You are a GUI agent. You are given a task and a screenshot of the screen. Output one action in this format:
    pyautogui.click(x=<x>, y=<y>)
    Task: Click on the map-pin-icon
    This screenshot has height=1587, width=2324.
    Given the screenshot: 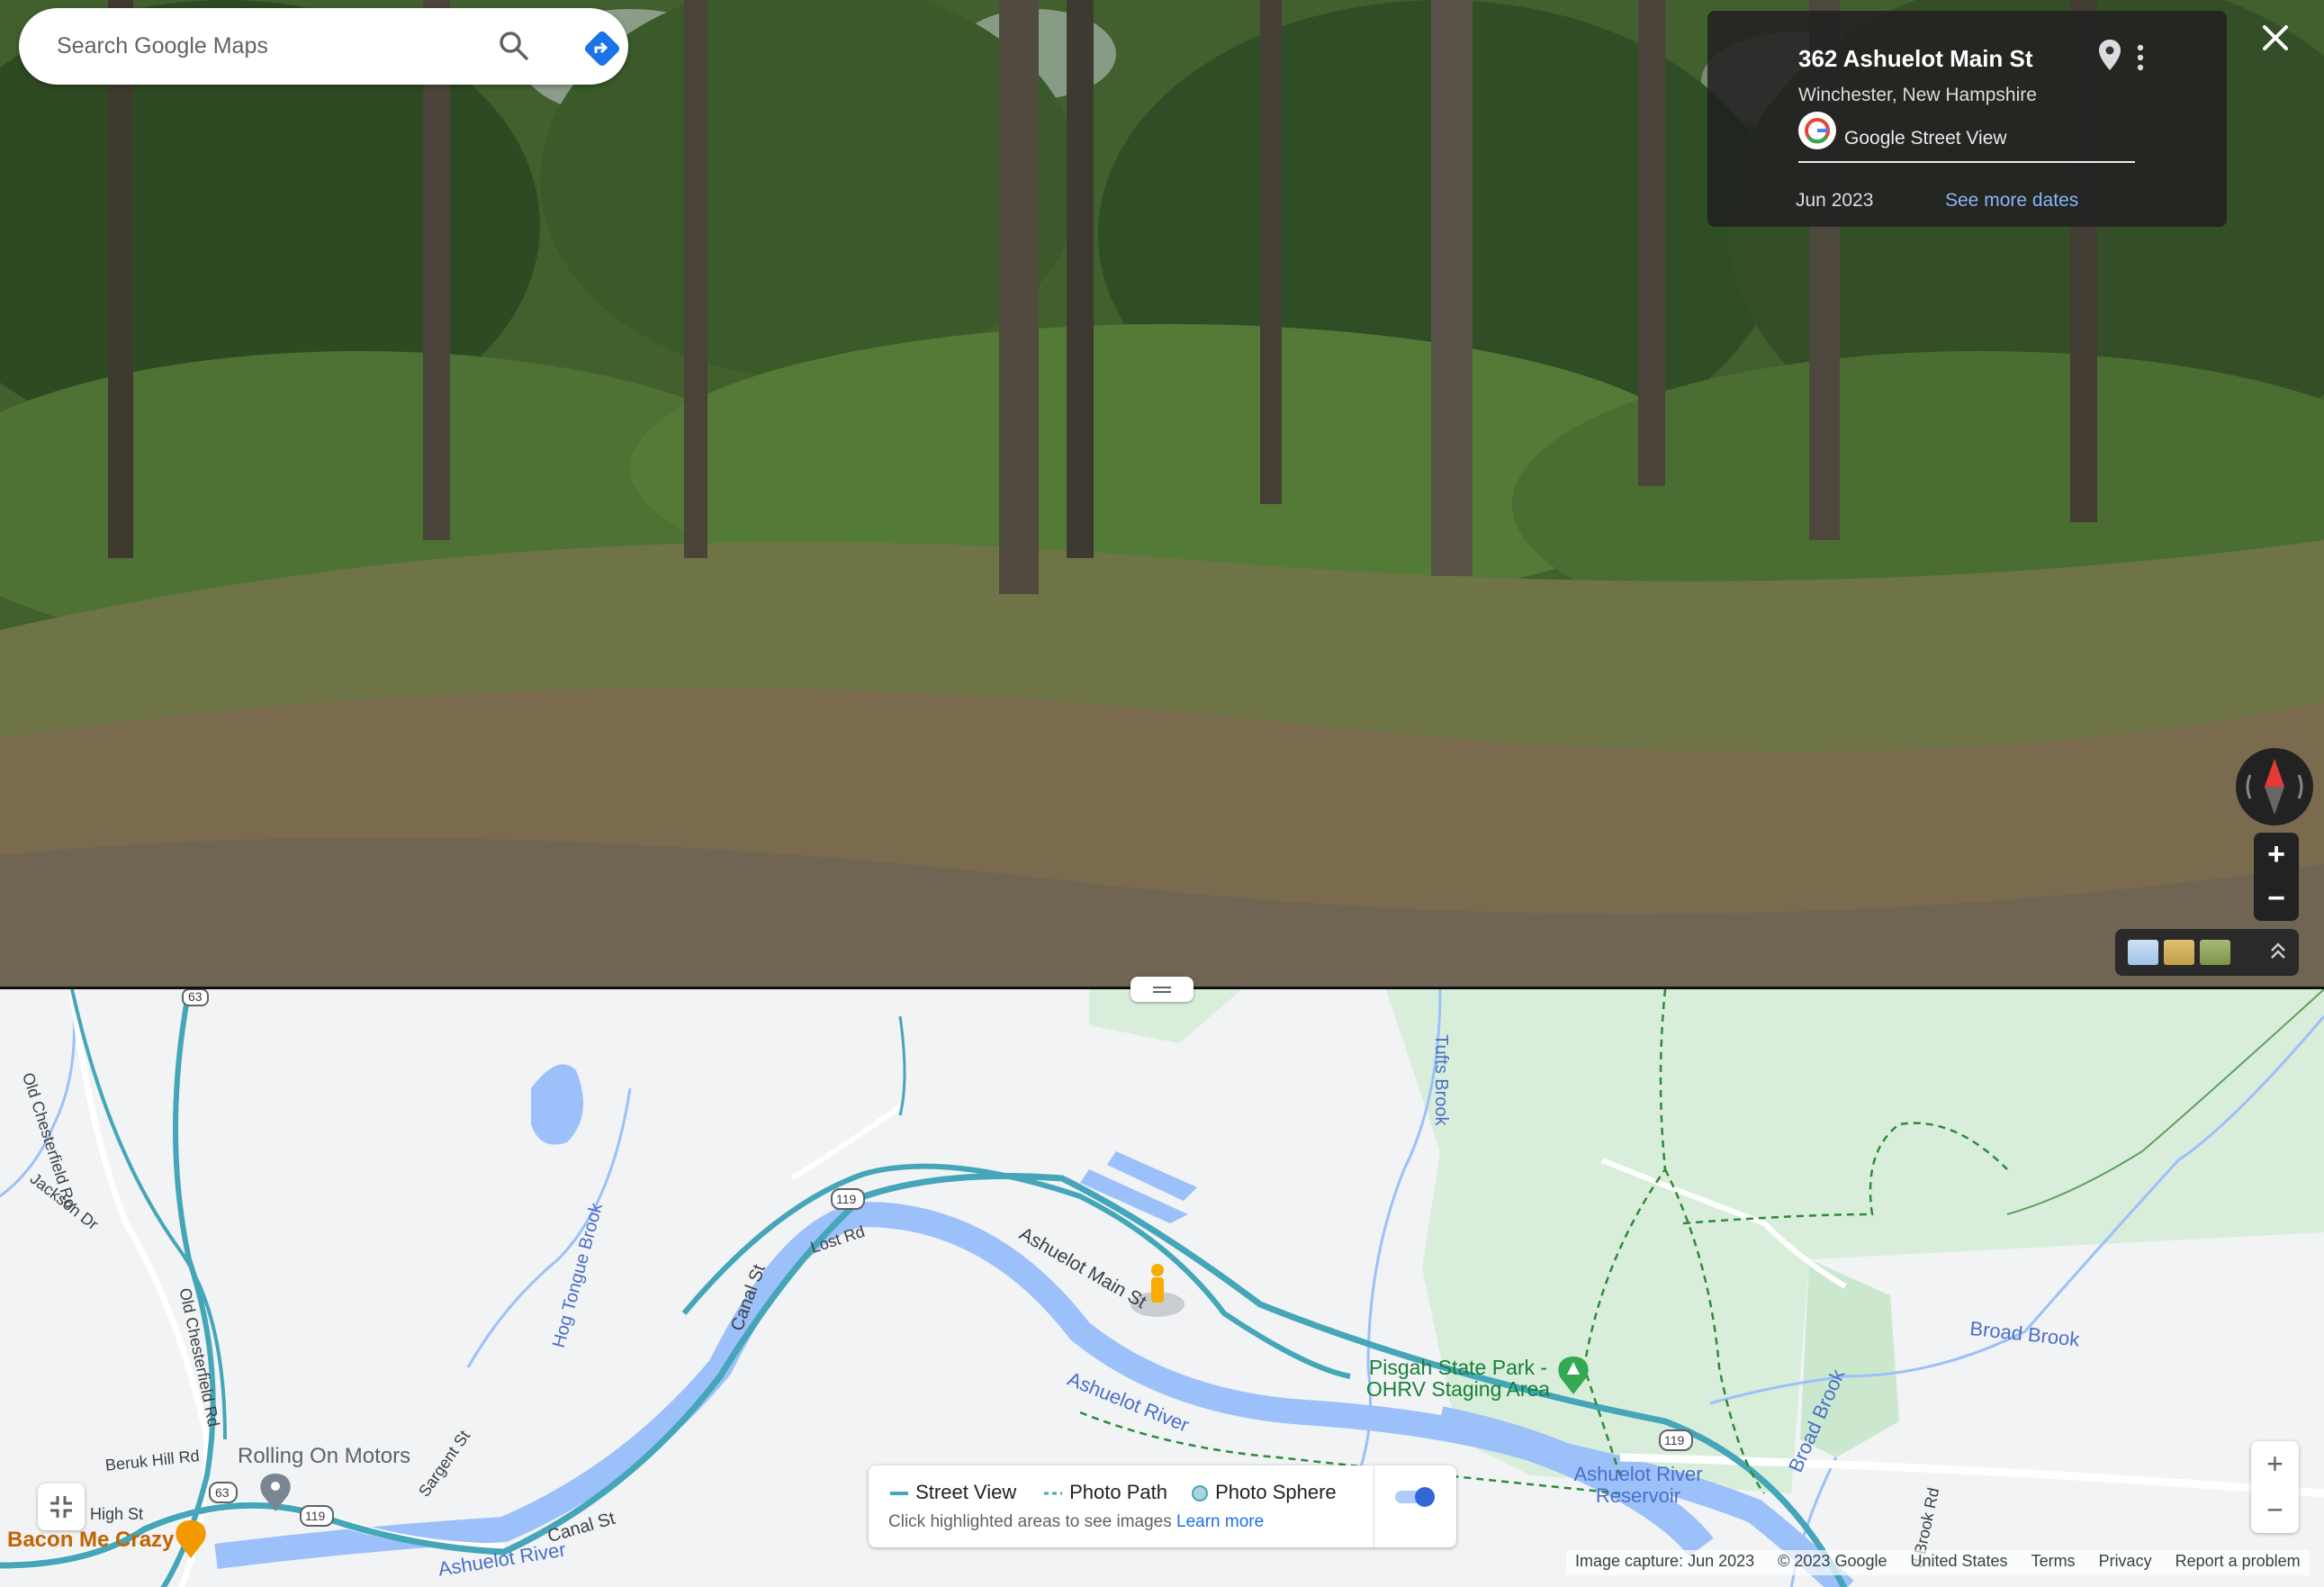 What is the action you would take?
    pyautogui.click(x=2109, y=56)
    